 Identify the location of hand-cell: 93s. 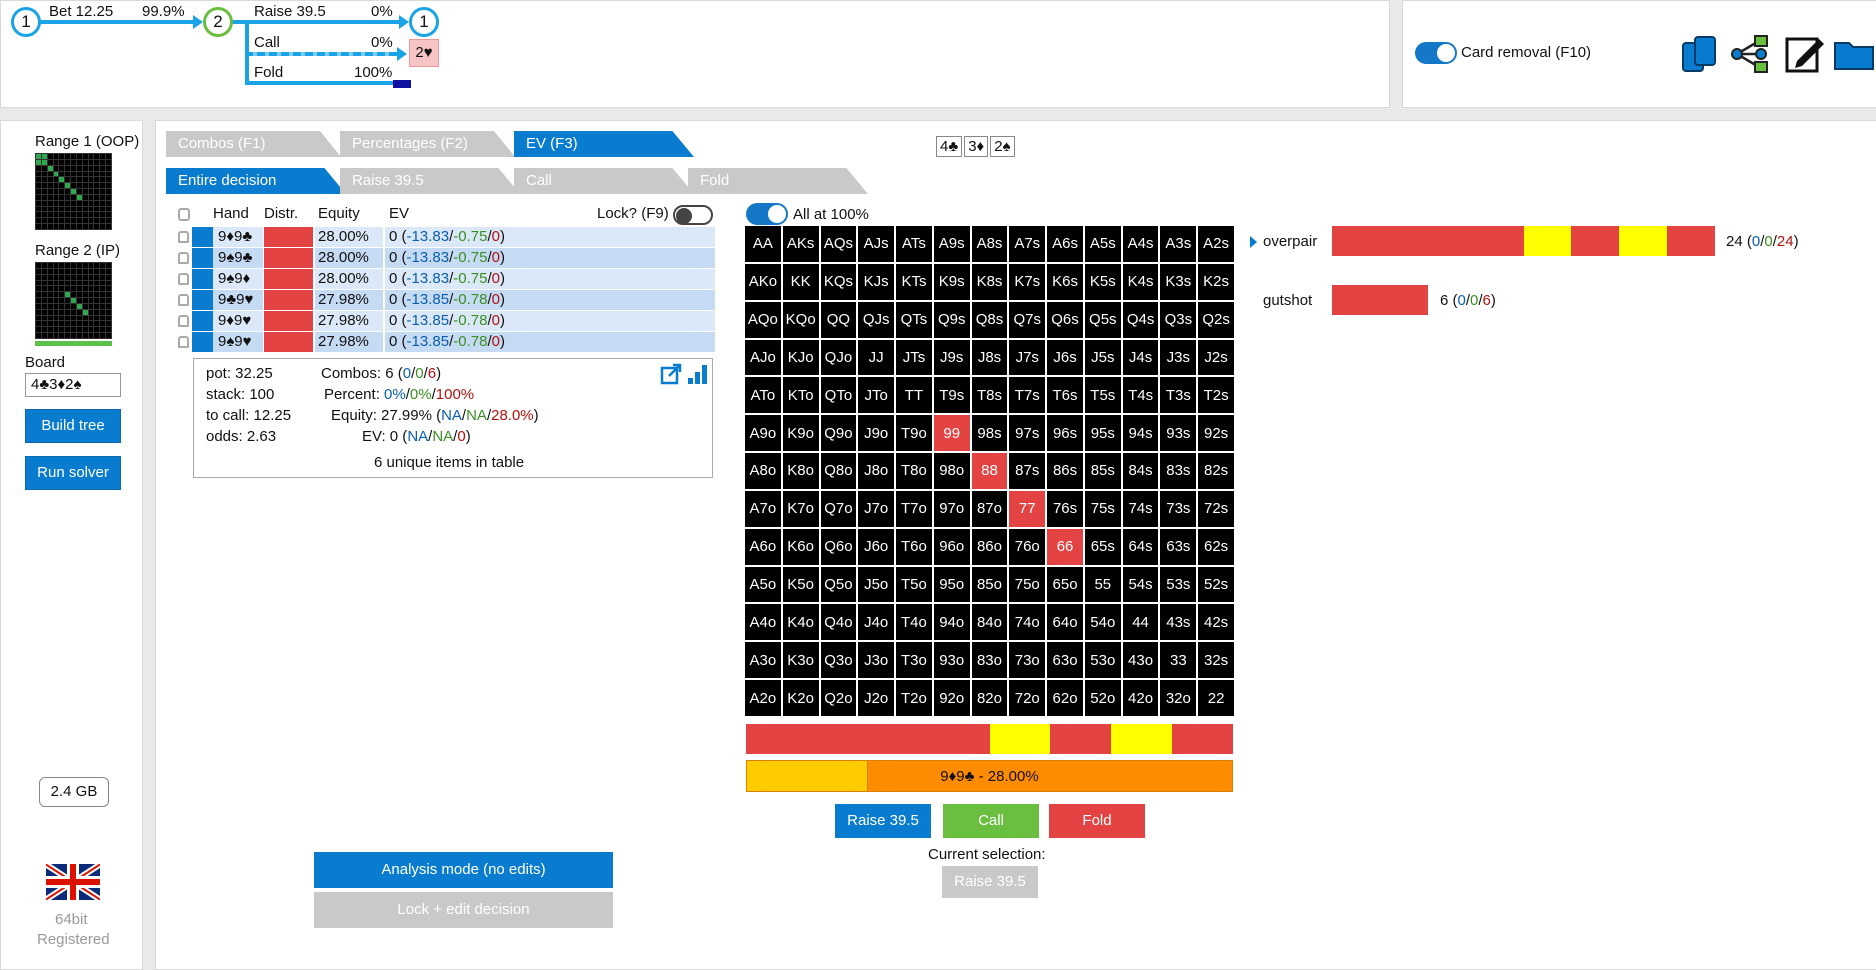
(1178, 433).